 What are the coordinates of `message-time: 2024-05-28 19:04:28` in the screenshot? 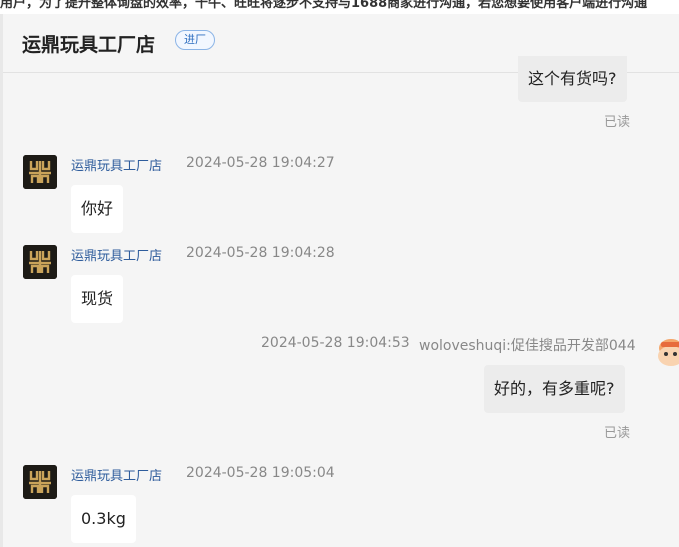 It's located at (260, 253).